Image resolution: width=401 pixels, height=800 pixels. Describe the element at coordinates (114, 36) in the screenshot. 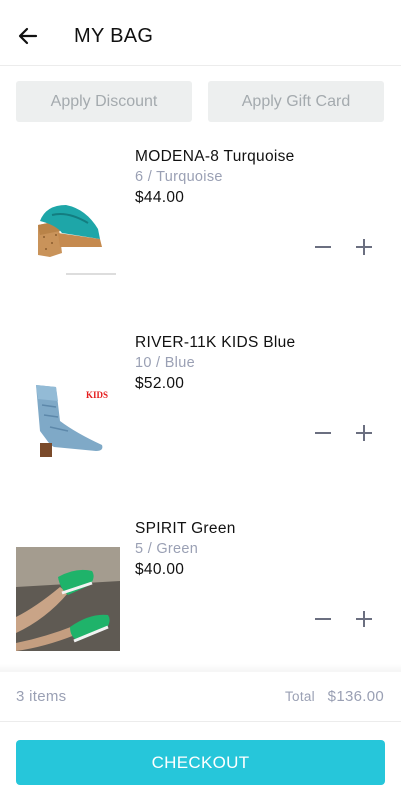

I see `page-title: MY BAG` at that location.